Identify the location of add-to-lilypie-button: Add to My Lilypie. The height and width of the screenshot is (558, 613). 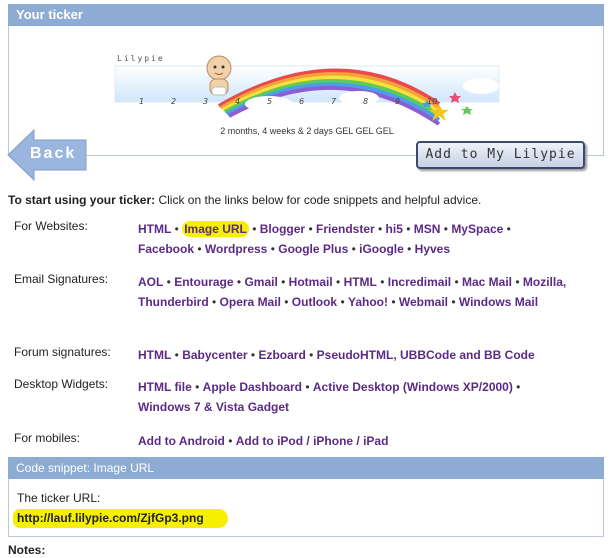
(500, 155).